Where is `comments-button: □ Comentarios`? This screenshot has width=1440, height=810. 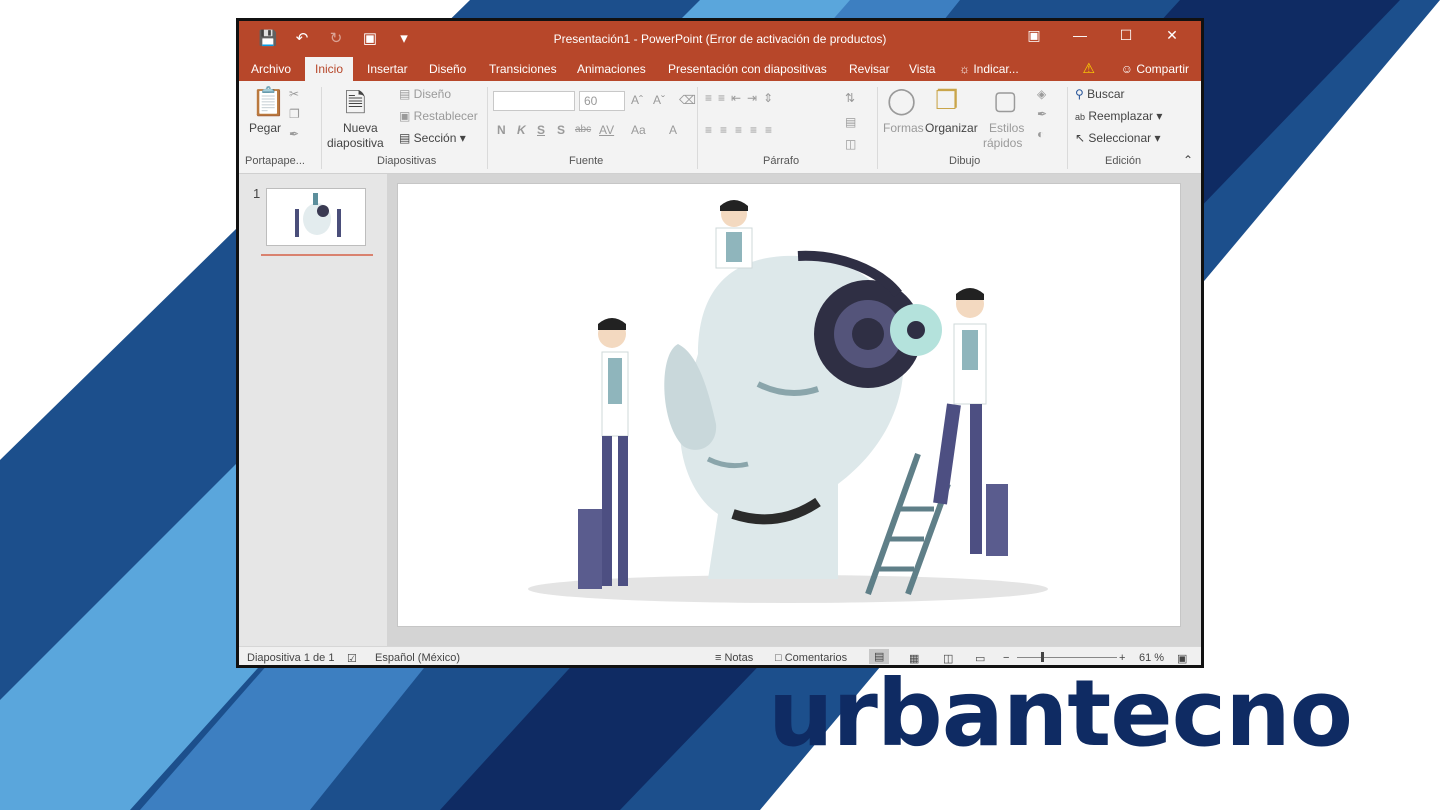
comments-button: □ Comentarios is located at coordinates (811, 658).